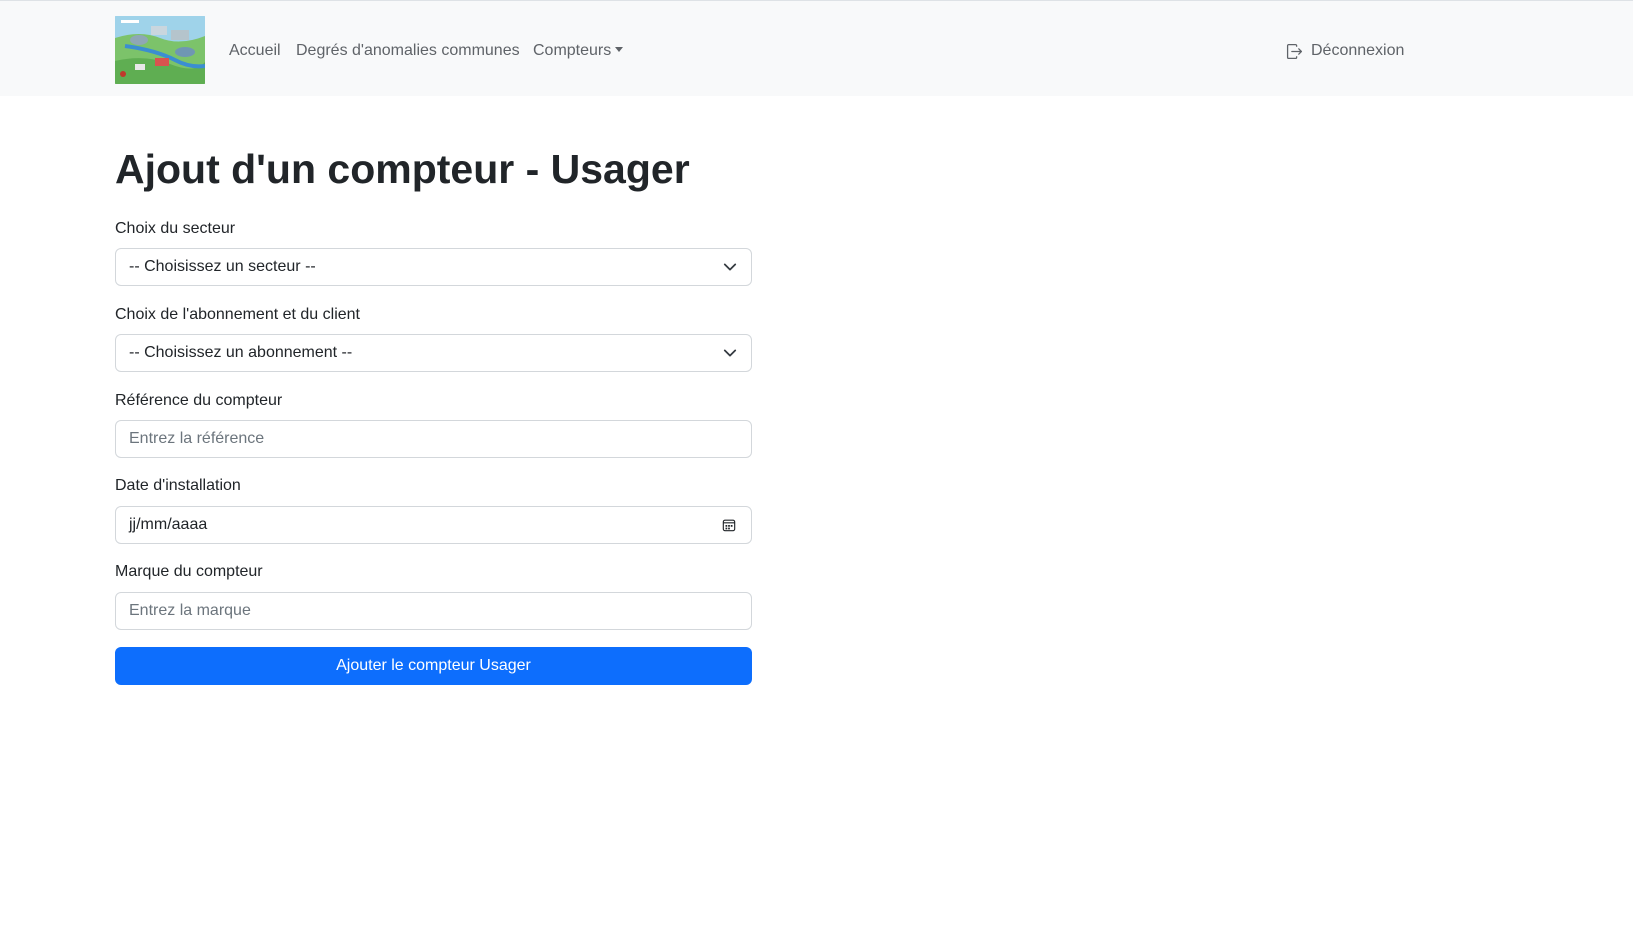 This screenshot has width=1633, height=931. Describe the element at coordinates (222, 266) in the screenshot. I see `secteur-selected-value: -- Choisissez un secteur --` at that location.